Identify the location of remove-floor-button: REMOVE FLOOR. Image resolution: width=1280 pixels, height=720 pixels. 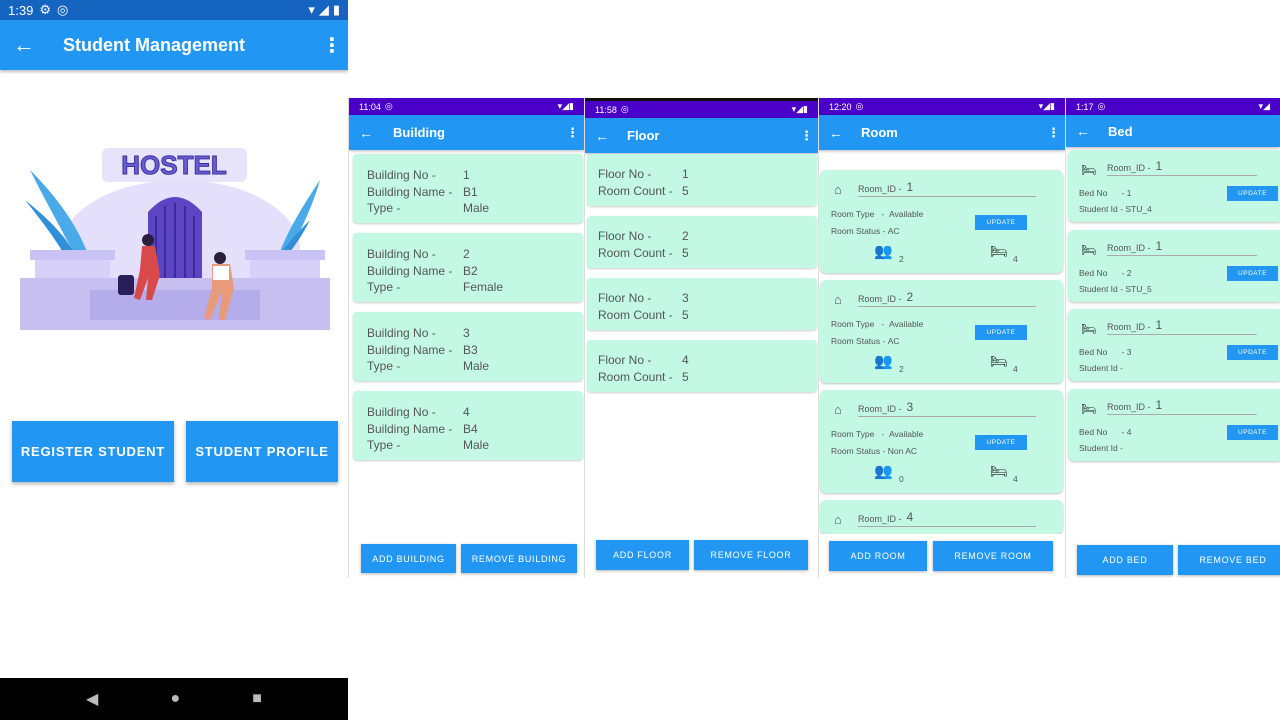
(751, 555).